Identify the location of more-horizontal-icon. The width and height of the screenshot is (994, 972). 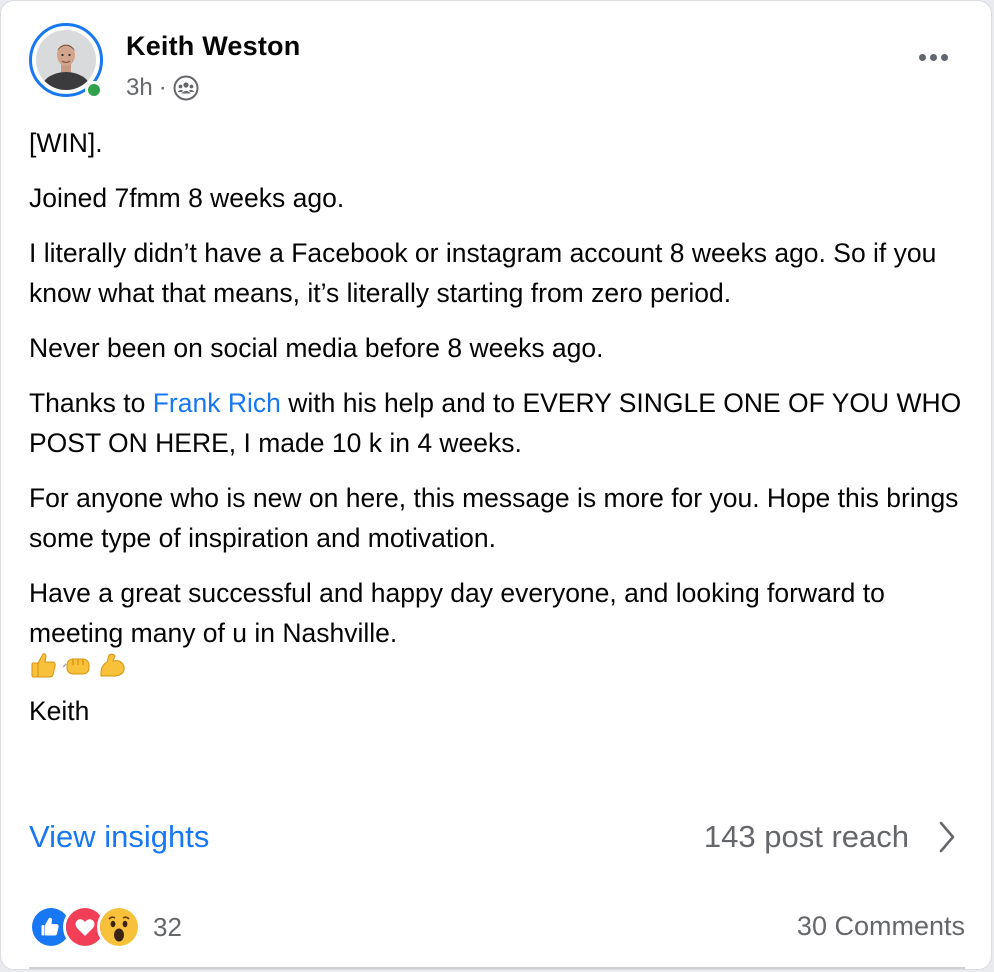
(933, 57).